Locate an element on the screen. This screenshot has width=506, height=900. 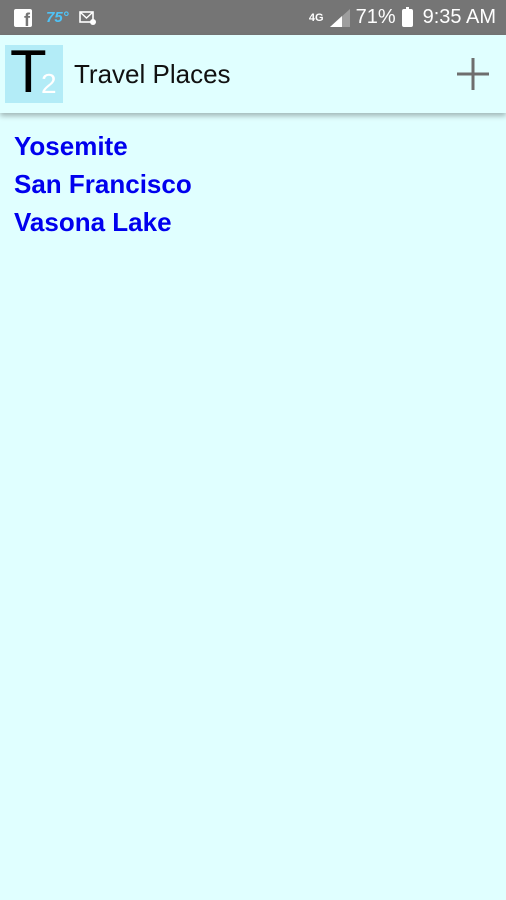
status-bar: f 75° 4G 71% 9:35 AM is located at coordinates (253, 17).